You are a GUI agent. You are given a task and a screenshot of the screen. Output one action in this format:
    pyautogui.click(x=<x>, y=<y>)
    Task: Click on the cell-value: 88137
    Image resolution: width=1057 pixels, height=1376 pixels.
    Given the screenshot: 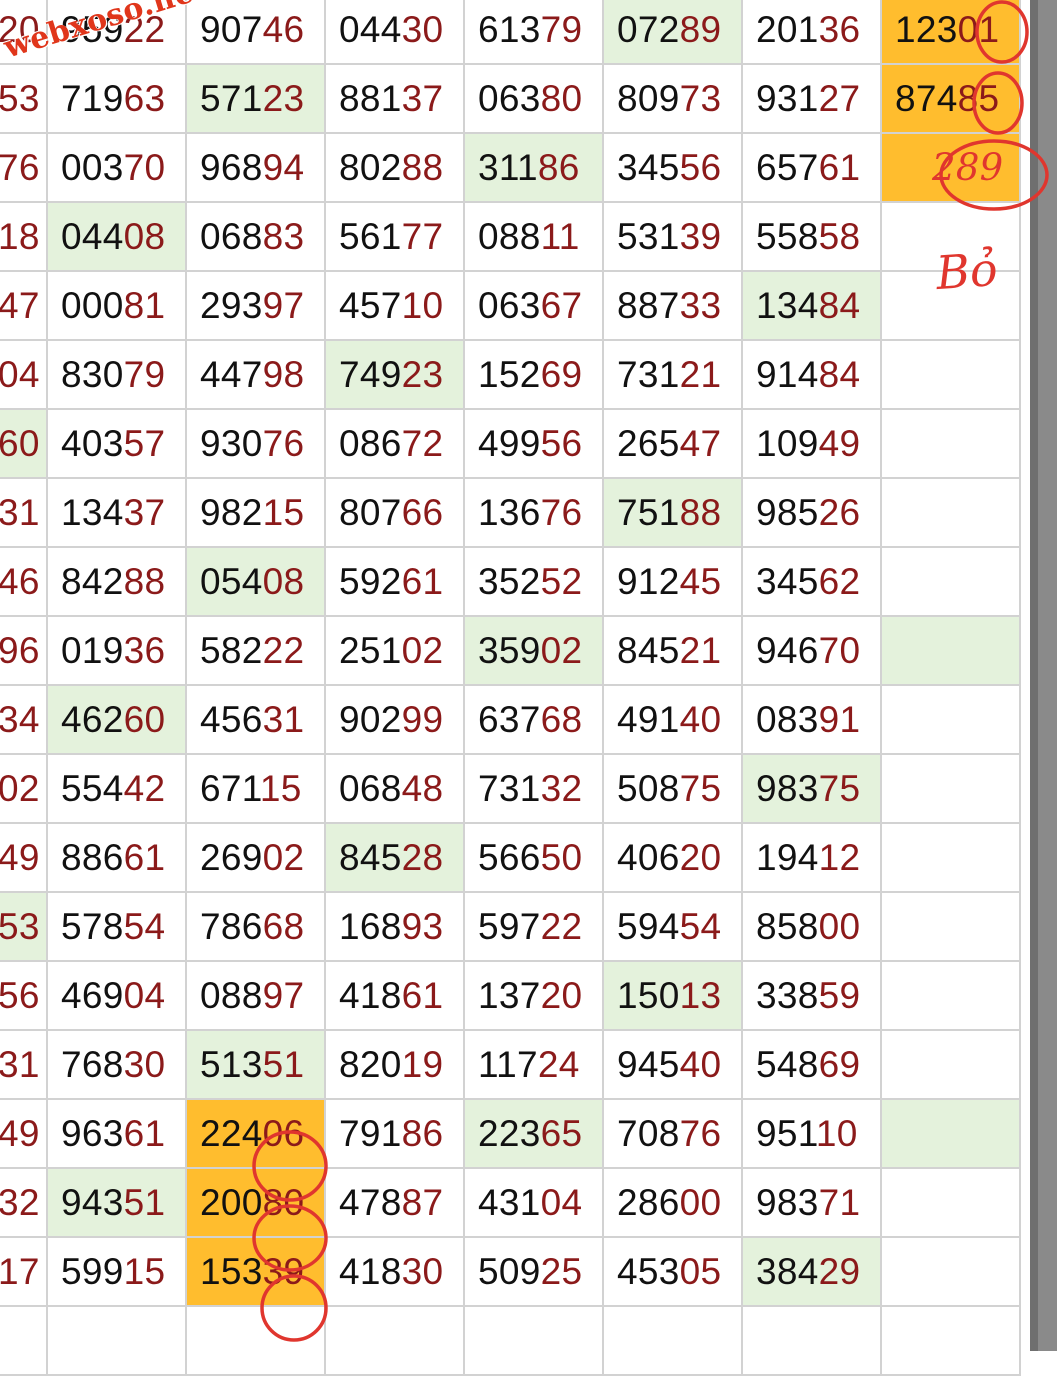 What is the action you would take?
    pyautogui.click(x=391, y=98)
    